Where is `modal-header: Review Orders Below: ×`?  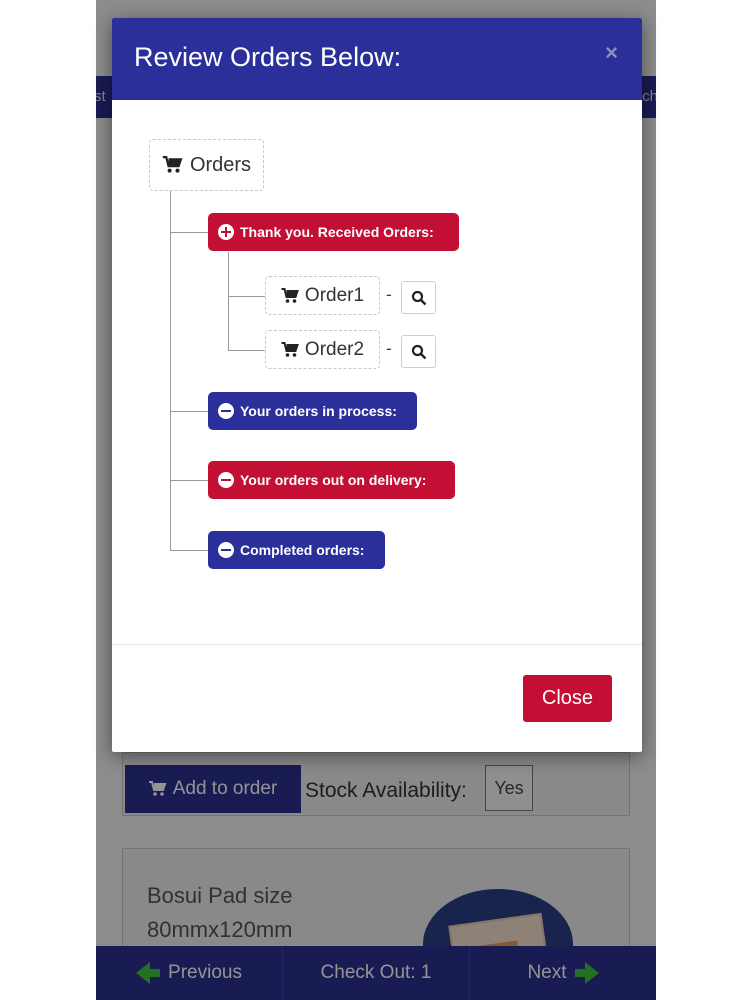 modal-header: Review Orders Below: × is located at coordinates (377, 59).